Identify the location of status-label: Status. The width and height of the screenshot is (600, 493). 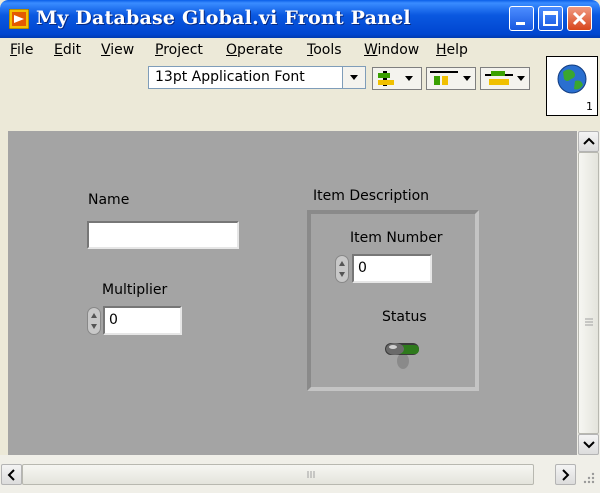
(404, 317).